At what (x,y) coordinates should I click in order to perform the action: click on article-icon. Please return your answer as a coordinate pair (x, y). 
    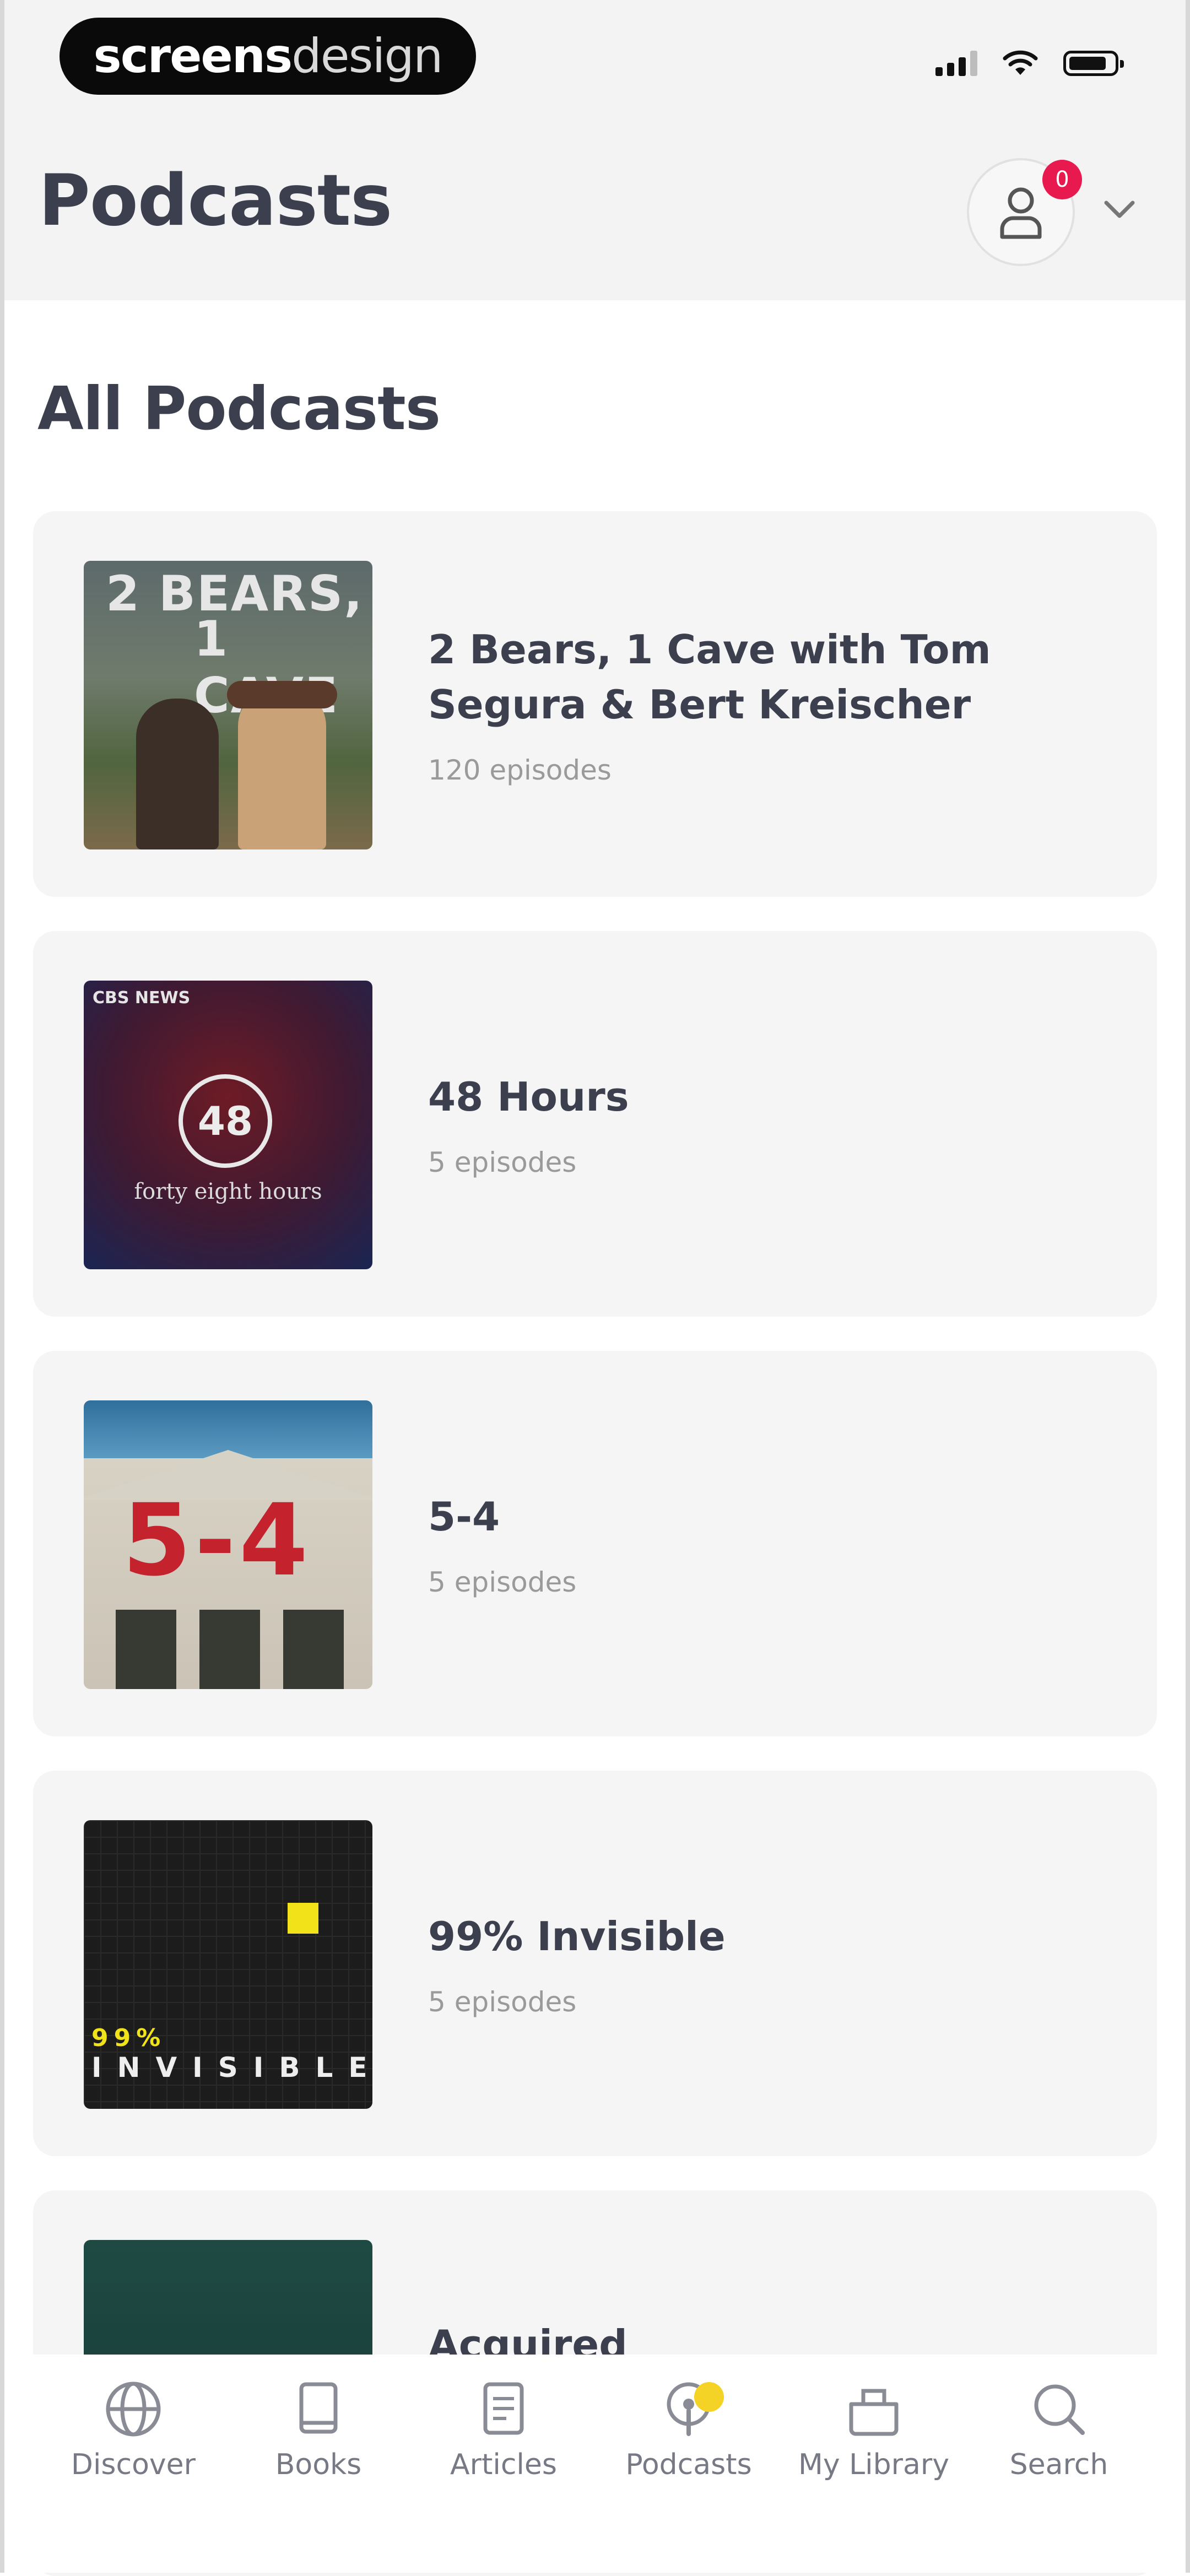
    Looking at the image, I should click on (503, 2408).